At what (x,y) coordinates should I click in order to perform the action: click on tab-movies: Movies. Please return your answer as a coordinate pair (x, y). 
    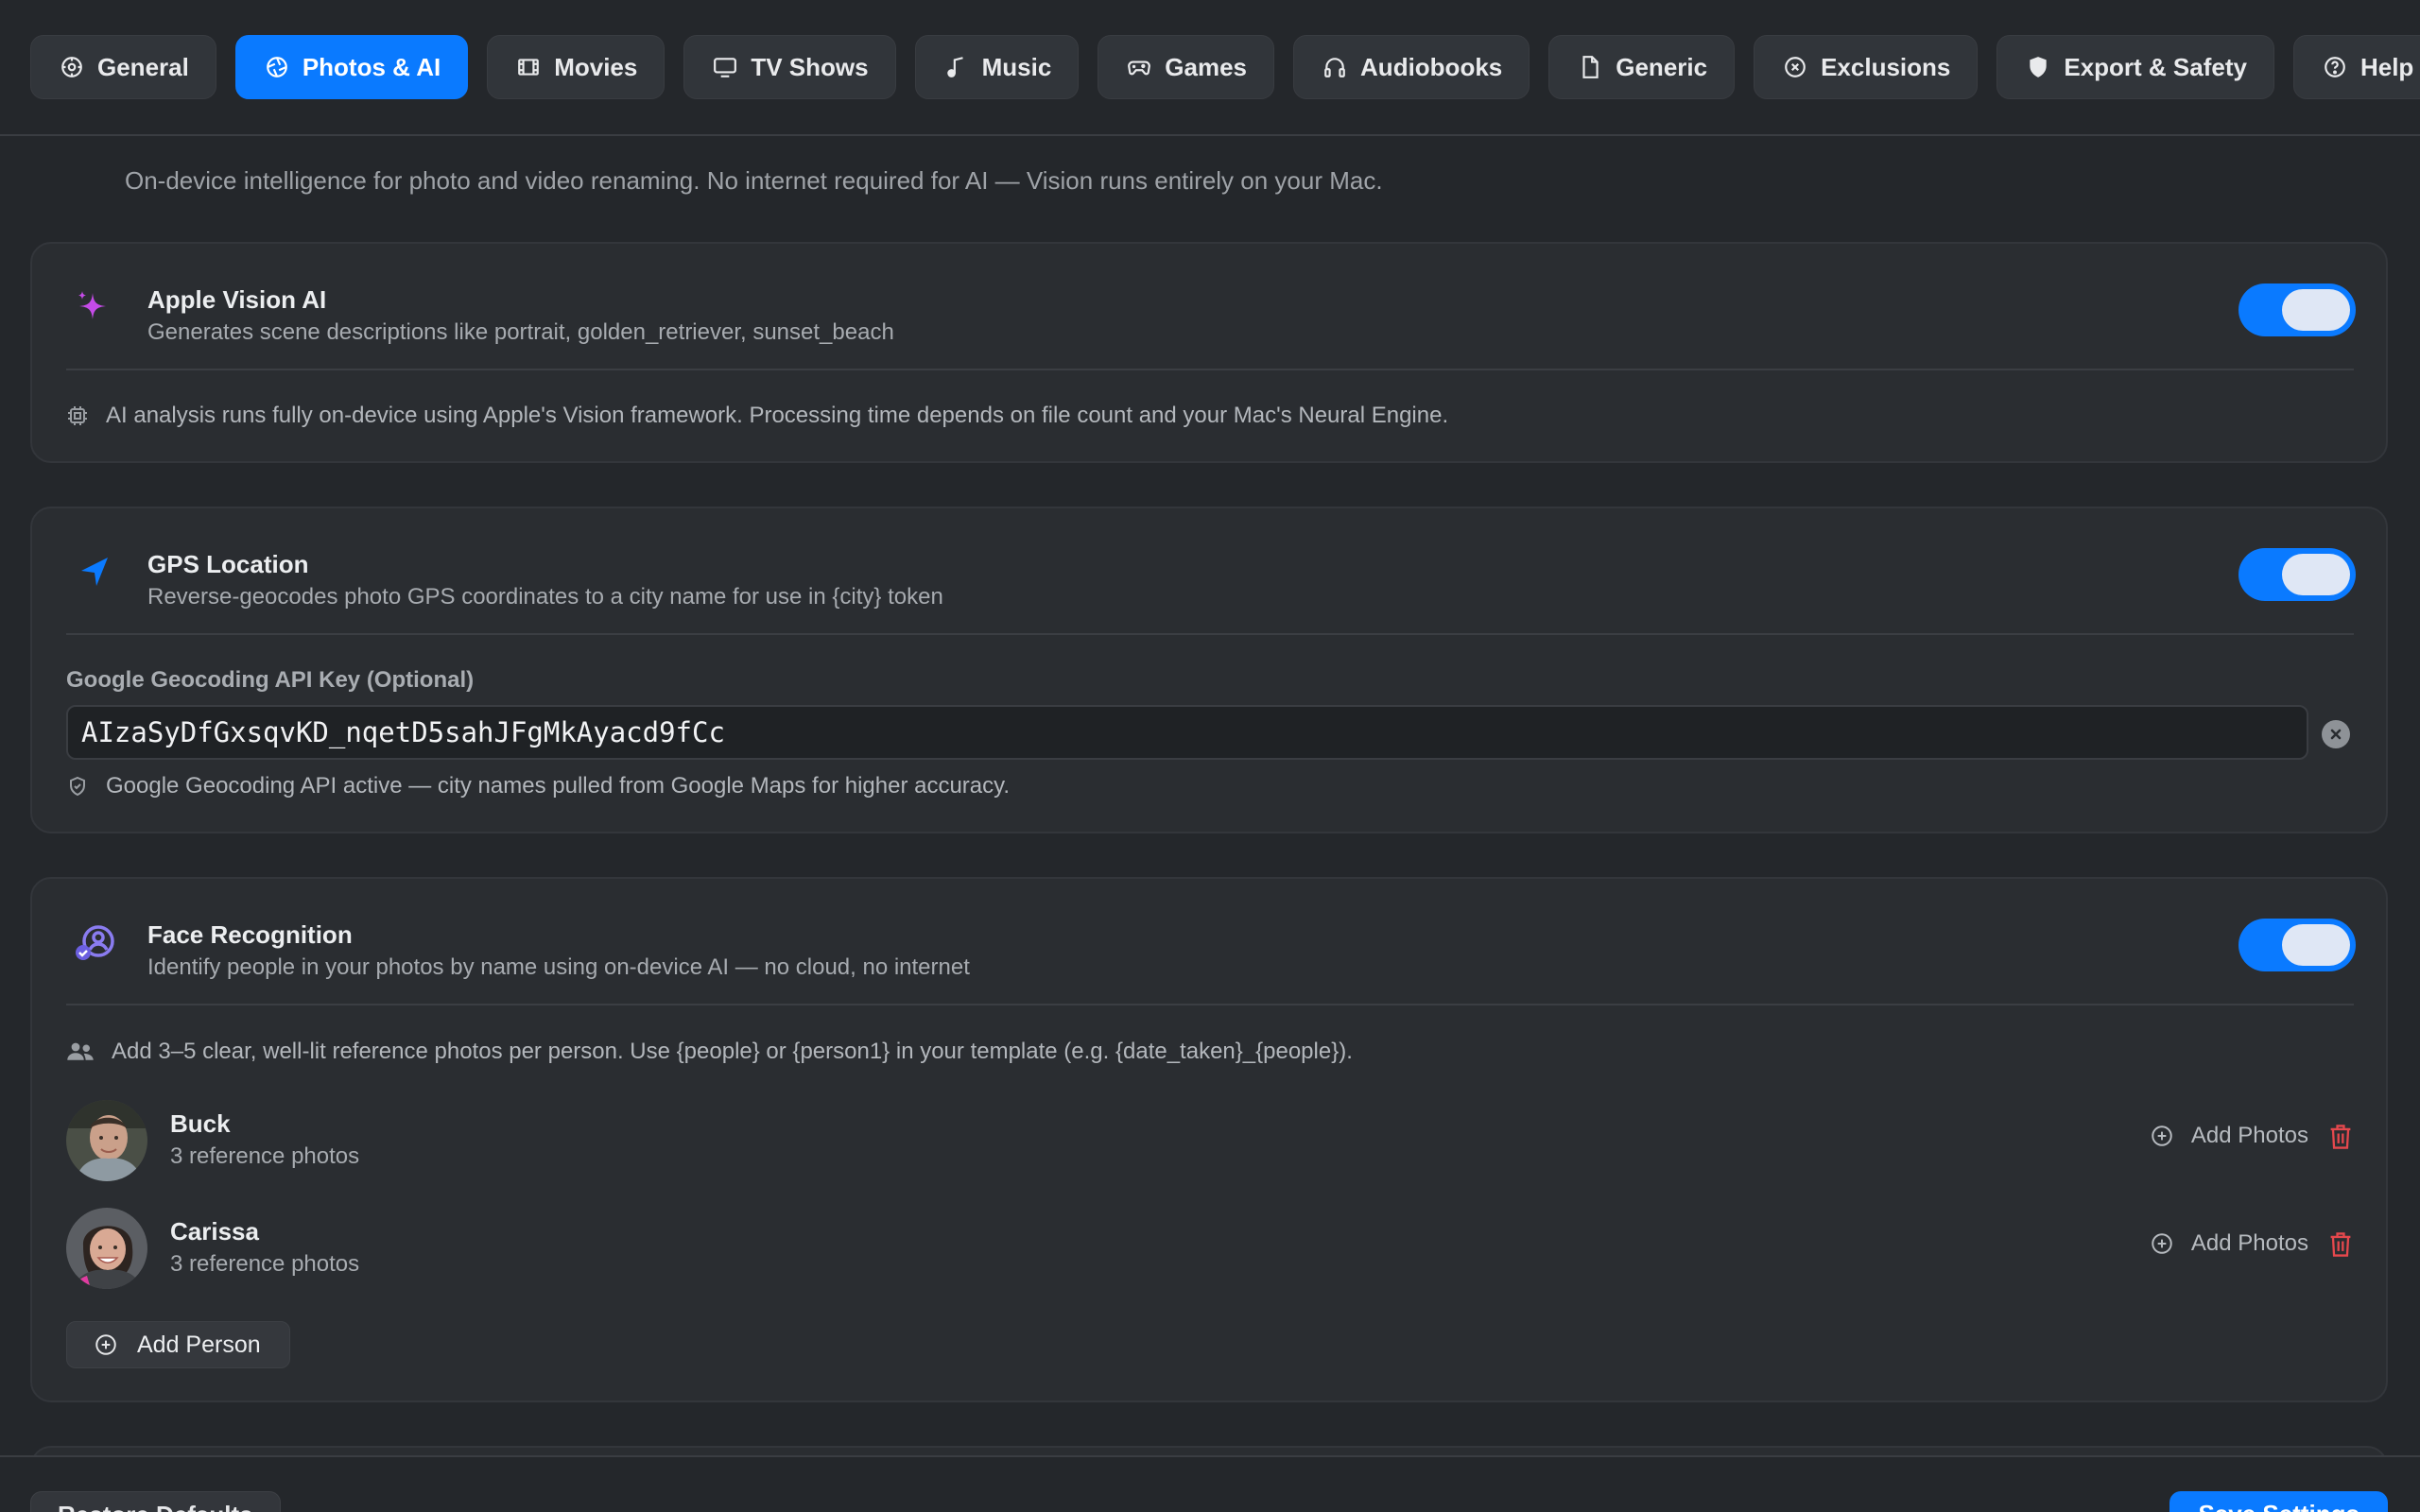
    Looking at the image, I should click on (576, 67).